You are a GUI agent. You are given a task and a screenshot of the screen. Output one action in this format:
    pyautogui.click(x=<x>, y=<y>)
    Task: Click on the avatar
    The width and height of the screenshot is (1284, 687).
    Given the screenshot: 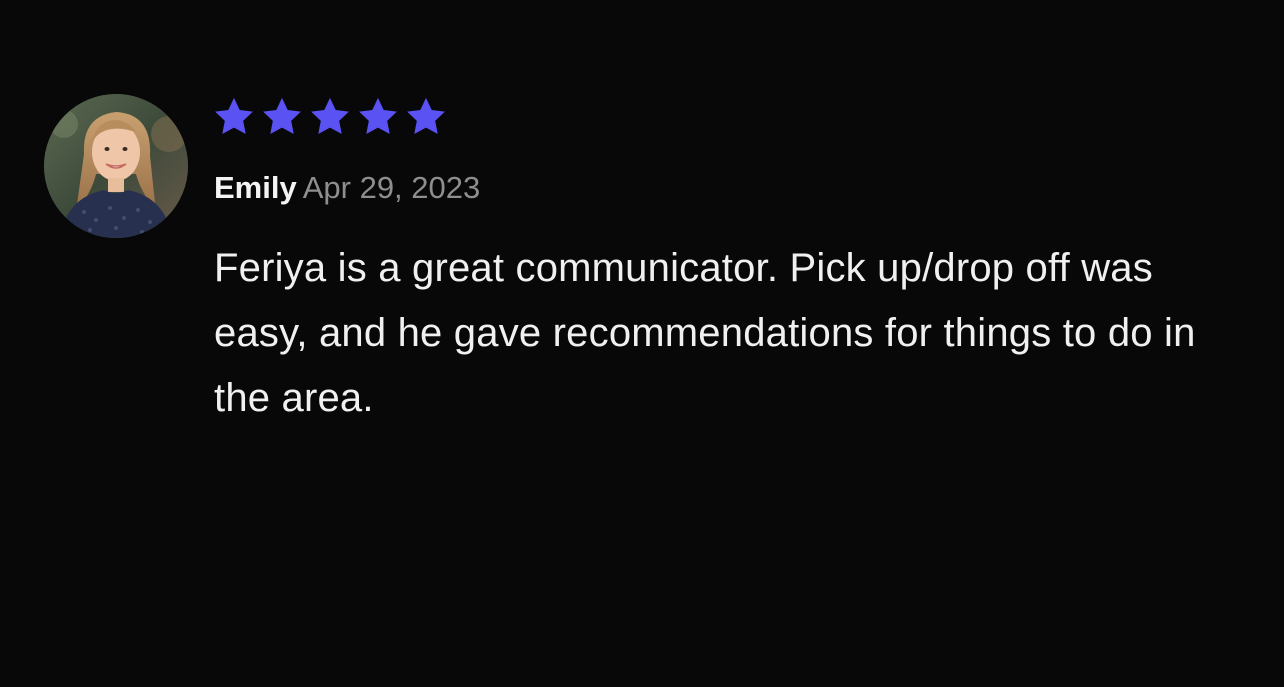 What is the action you would take?
    pyautogui.click(x=116, y=166)
    